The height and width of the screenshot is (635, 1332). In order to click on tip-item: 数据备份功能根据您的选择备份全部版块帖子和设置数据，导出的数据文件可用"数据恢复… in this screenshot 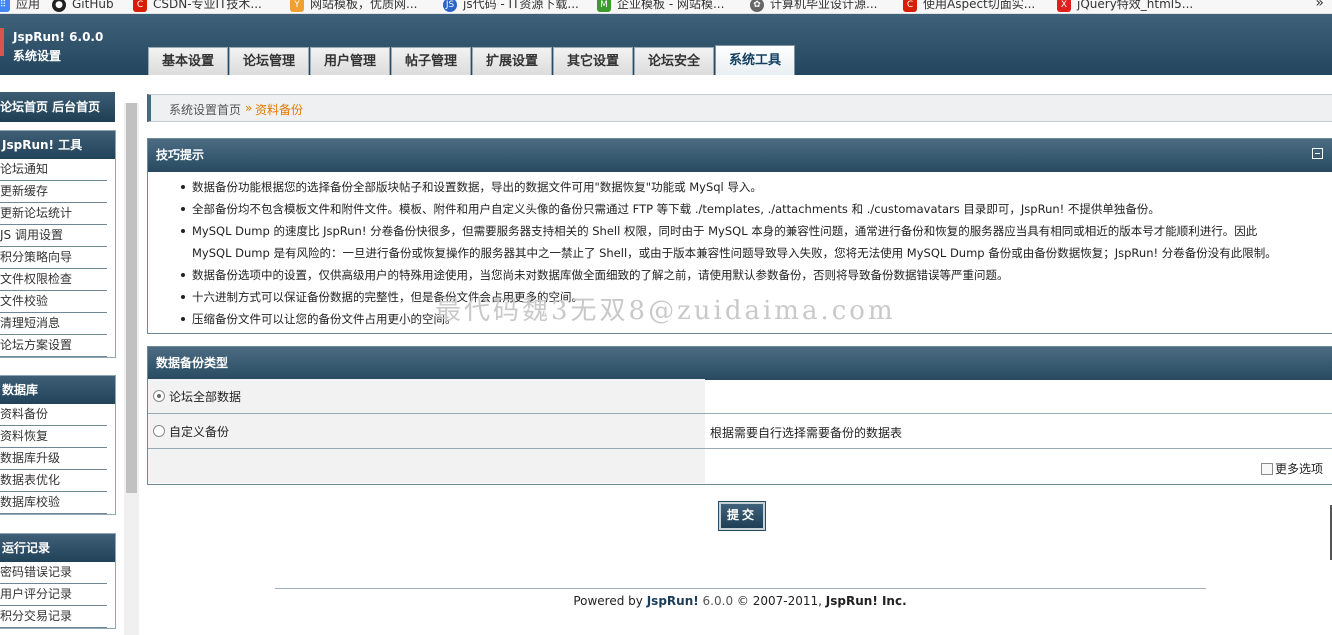, I will do `click(740, 187)`.